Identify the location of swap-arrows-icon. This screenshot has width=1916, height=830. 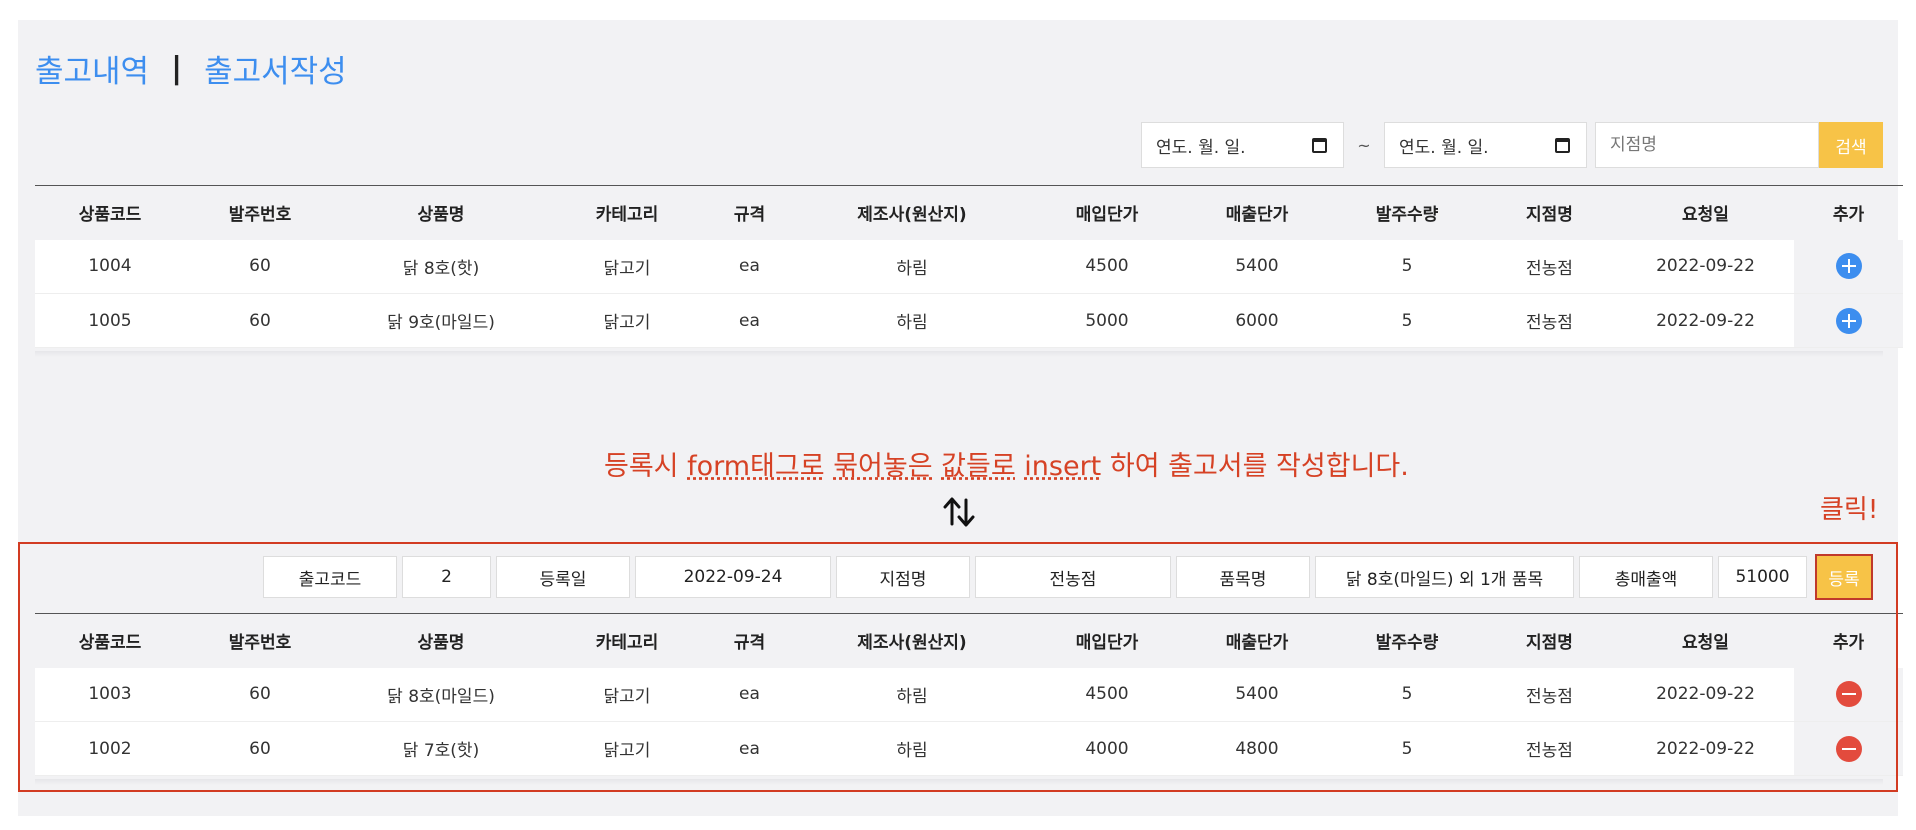
(959, 512).